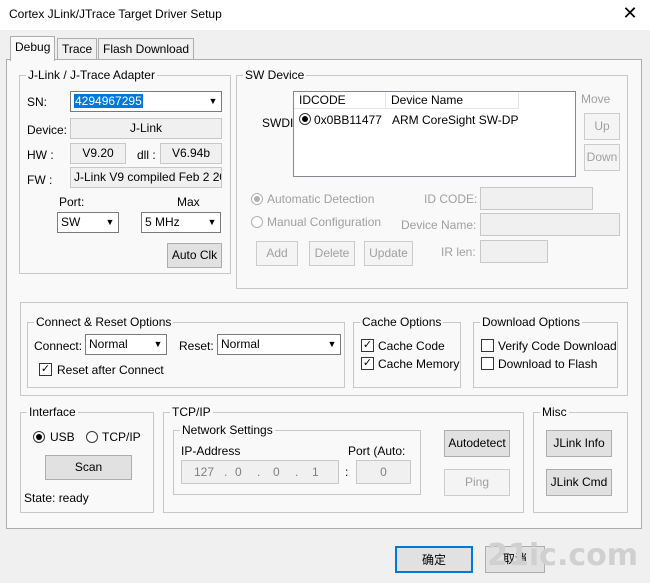 Image resolution: width=650 pixels, height=583 pixels. What do you see at coordinates (196, 346) in the screenshot?
I see `reset-label: Reset:` at bounding box center [196, 346].